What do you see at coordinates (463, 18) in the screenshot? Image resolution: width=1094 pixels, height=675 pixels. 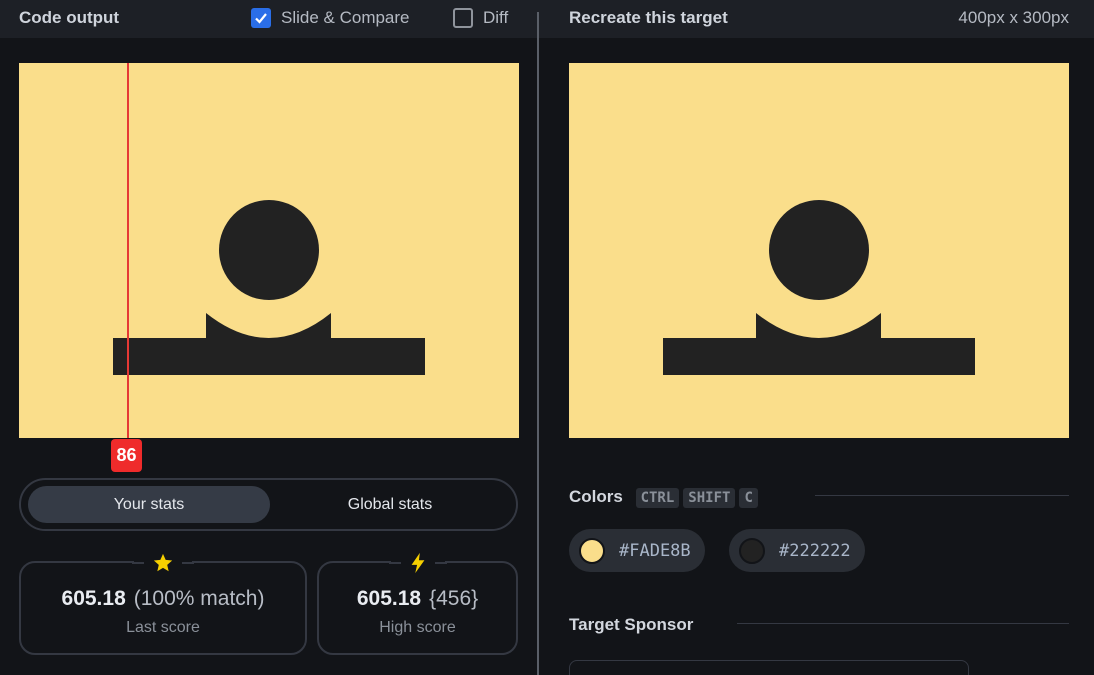 I see `diff-checkbox` at bounding box center [463, 18].